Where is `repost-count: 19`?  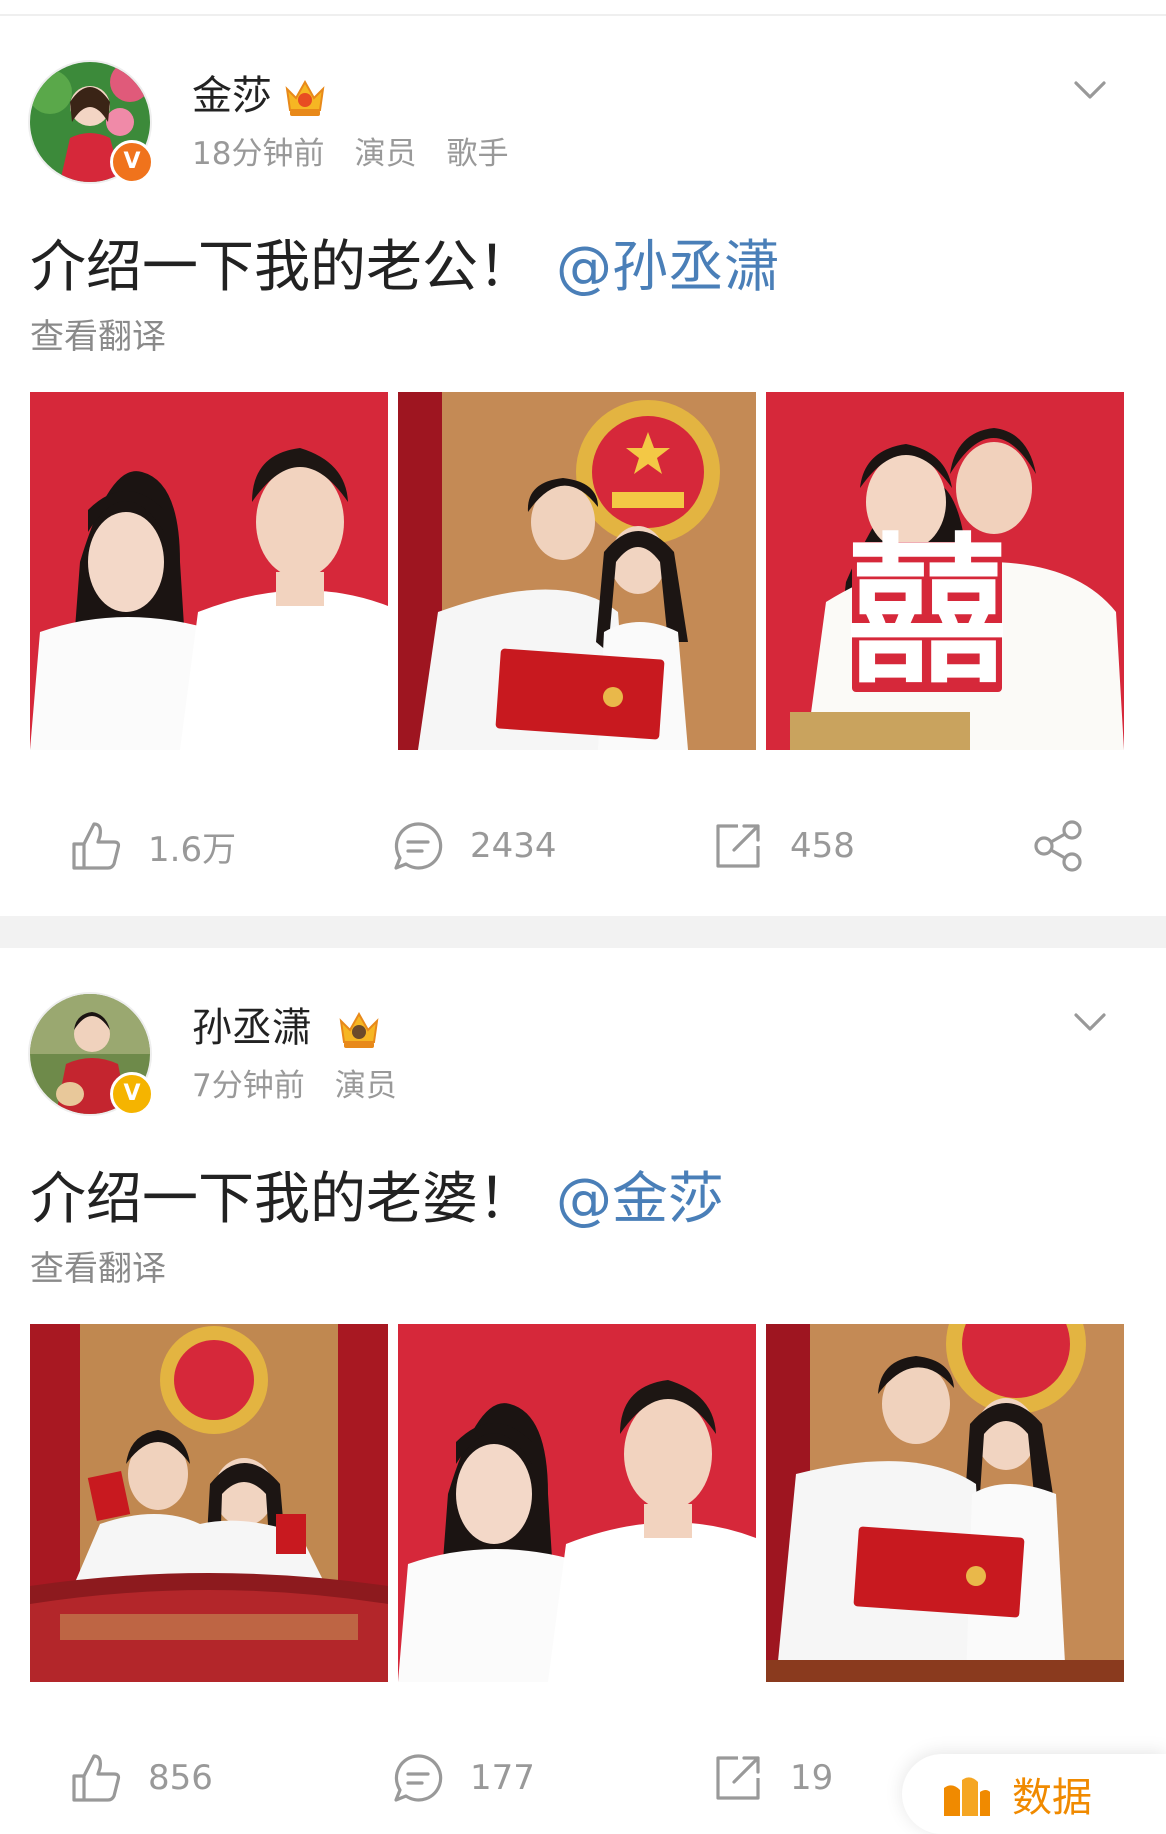 repost-count: 19 is located at coordinates (812, 1778).